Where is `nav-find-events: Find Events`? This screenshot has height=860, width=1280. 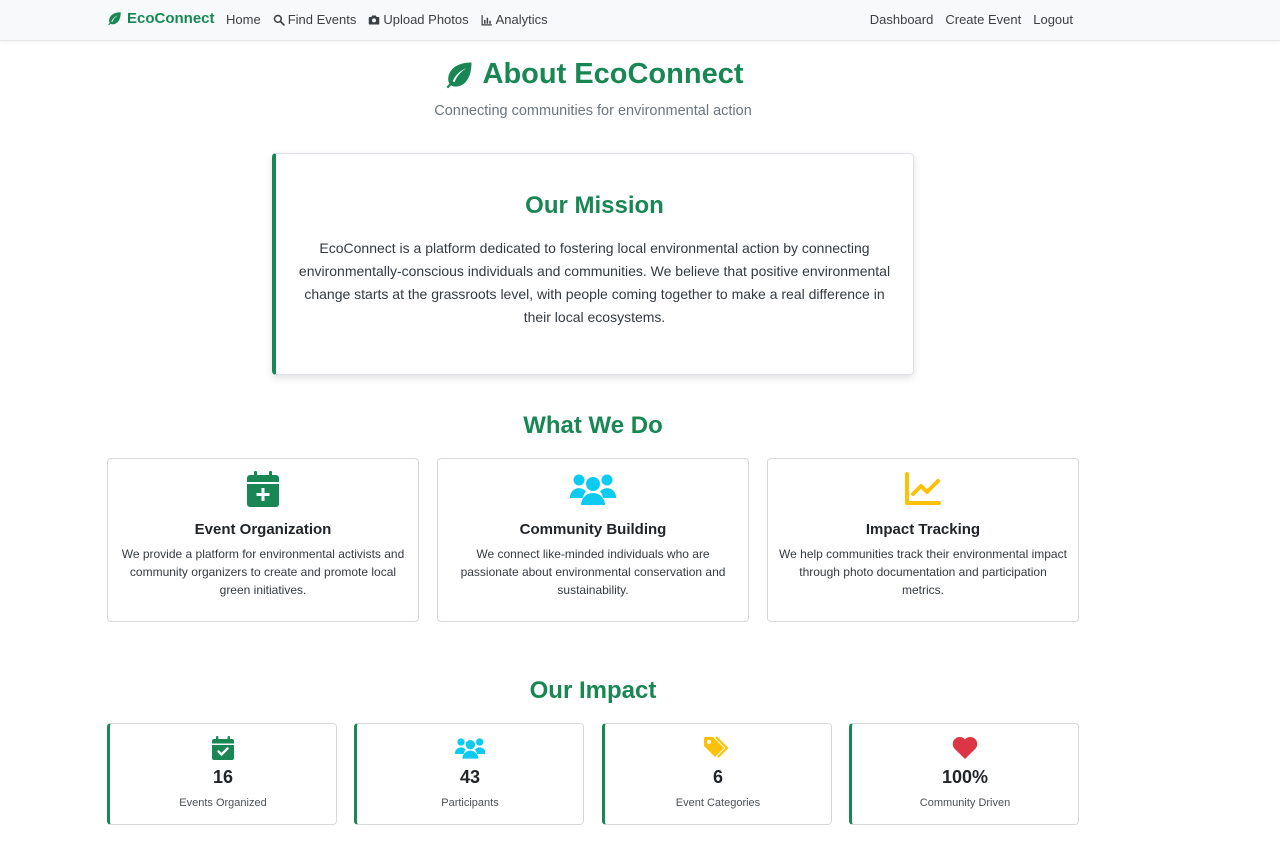 nav-find-events: Find Events is located at coordinates (315, 19).